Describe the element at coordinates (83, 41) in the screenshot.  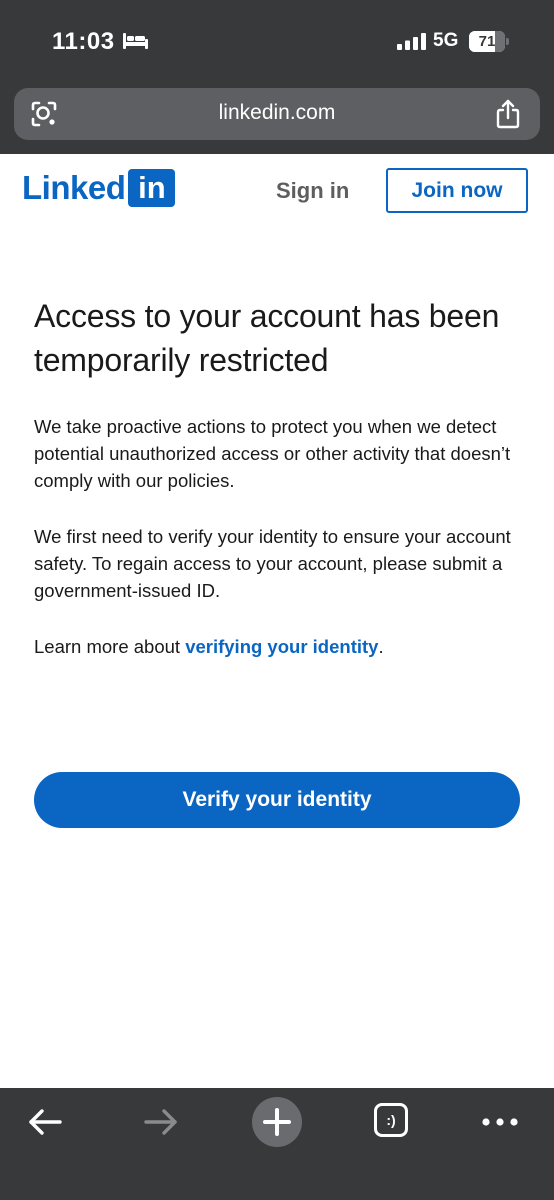
I see `status-time: 11:03` at that location.